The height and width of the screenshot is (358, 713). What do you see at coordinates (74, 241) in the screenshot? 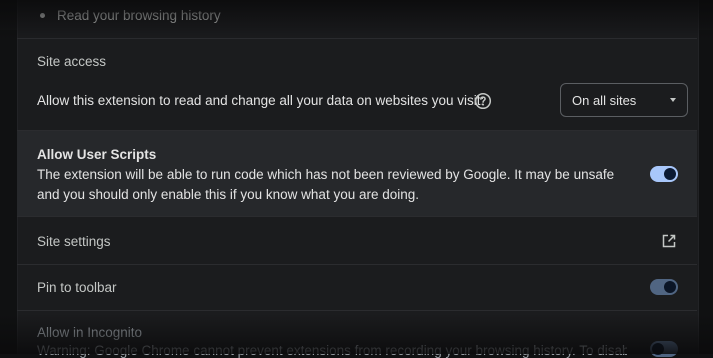
I see `site-settings-link: Site settings` at bounding box center [74, 241].